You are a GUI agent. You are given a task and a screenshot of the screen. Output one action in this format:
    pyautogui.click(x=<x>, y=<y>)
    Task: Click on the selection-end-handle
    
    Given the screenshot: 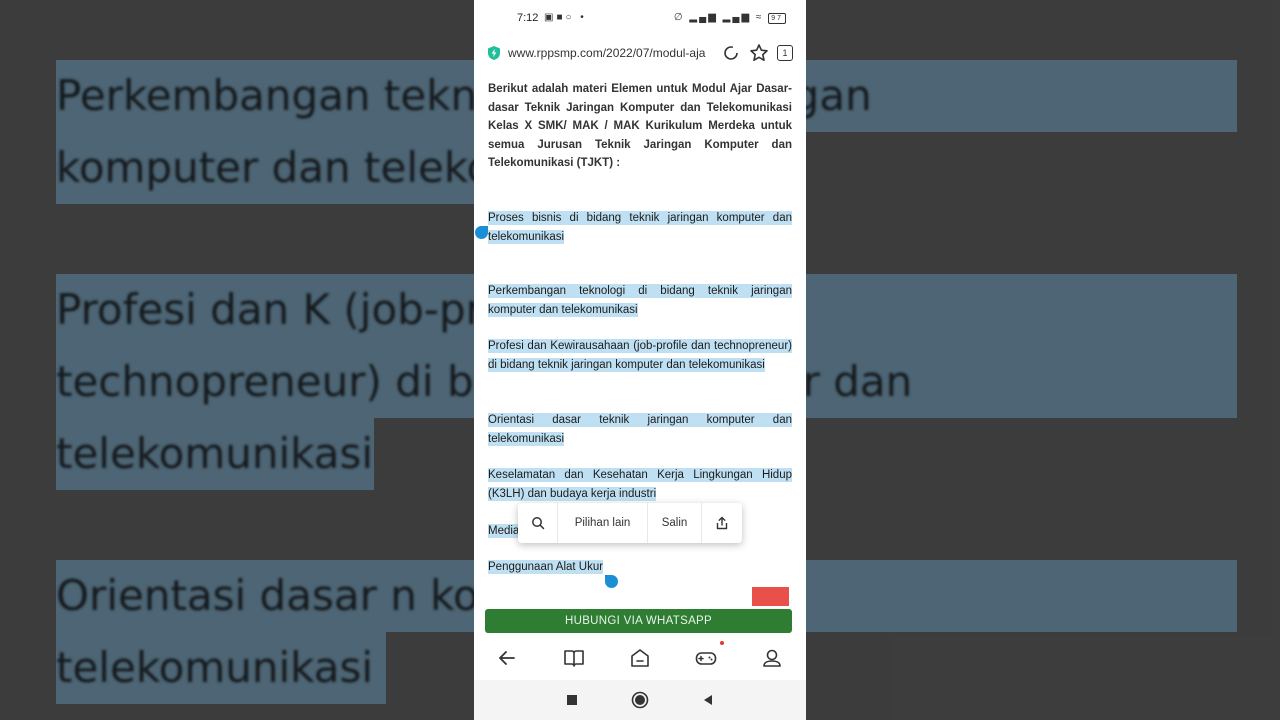 What is the action you would take?
    pyautogui.click(x=611, y=581)
    